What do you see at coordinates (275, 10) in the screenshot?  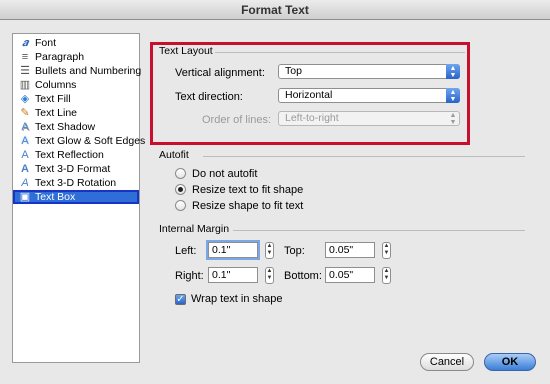 I see `window-title: Format Text` at bounding box center [275, 10].